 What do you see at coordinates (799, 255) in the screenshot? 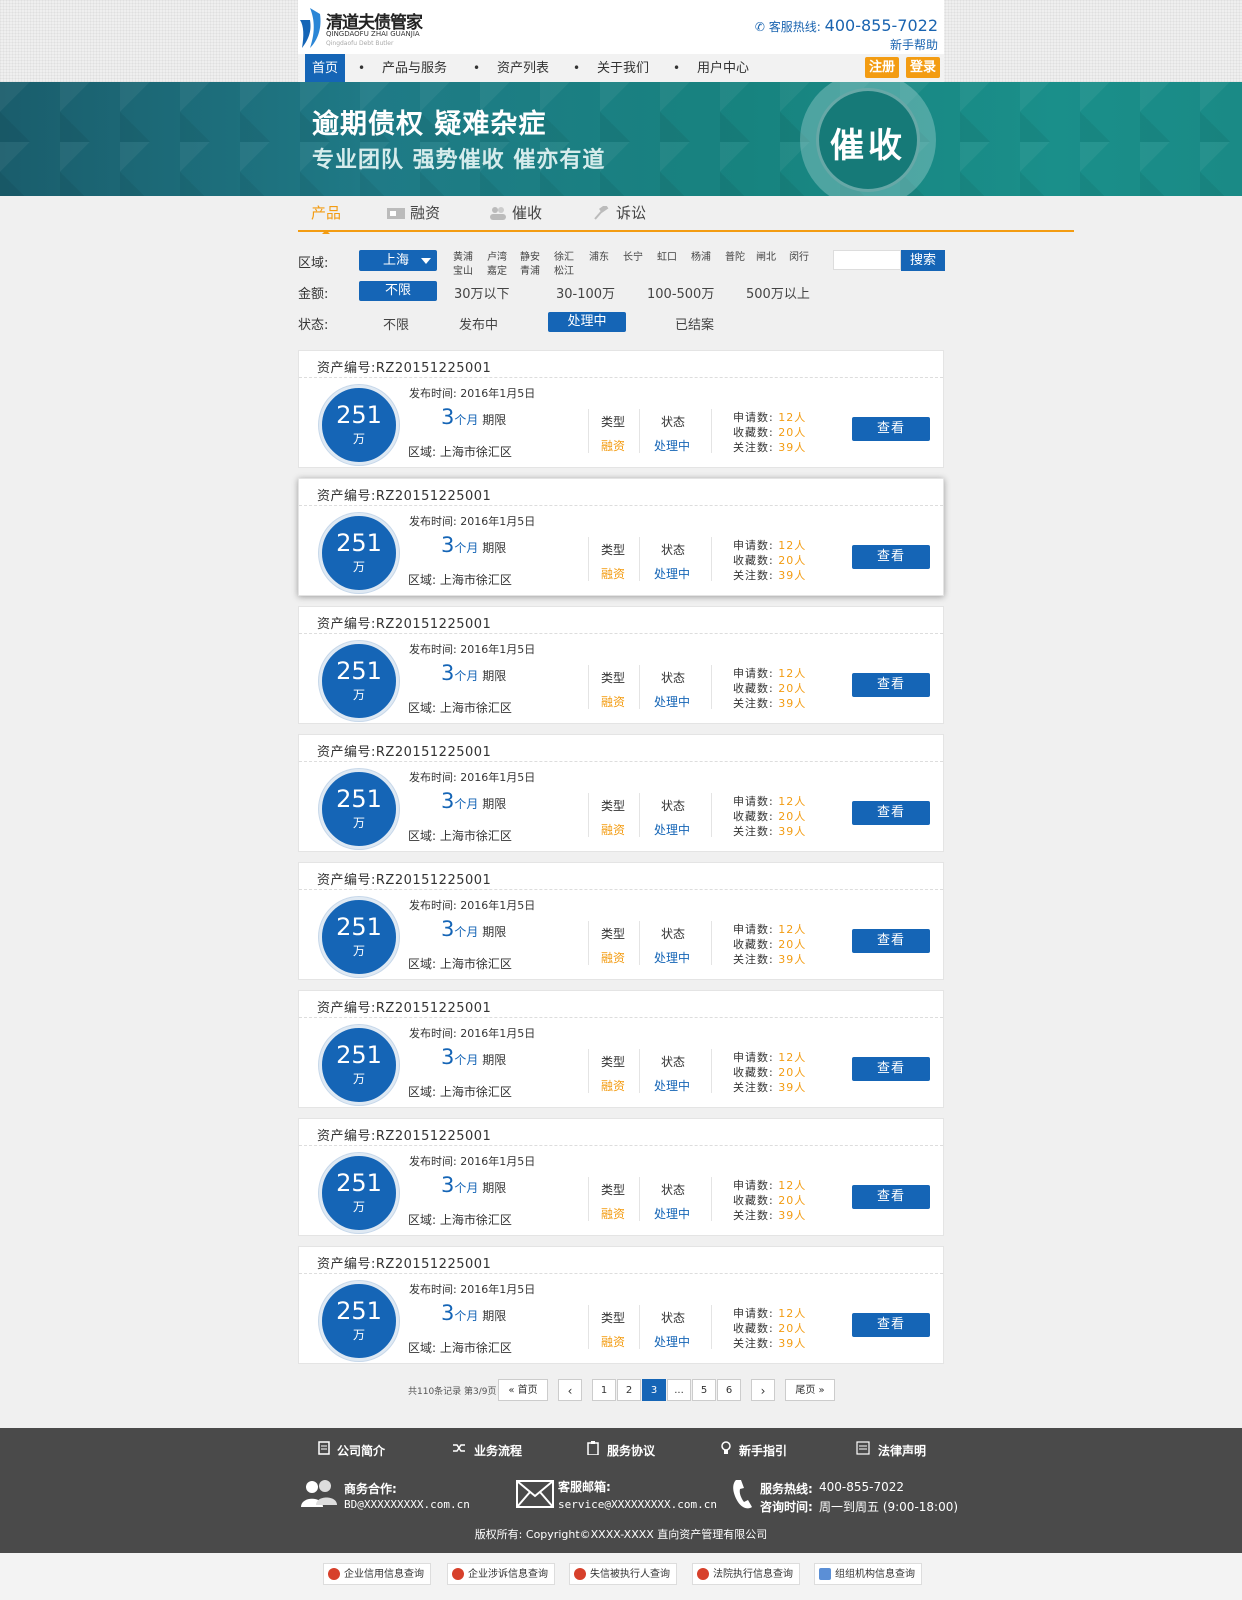
I see `district-minhang: 闵行` at bounding box center [799, 255].